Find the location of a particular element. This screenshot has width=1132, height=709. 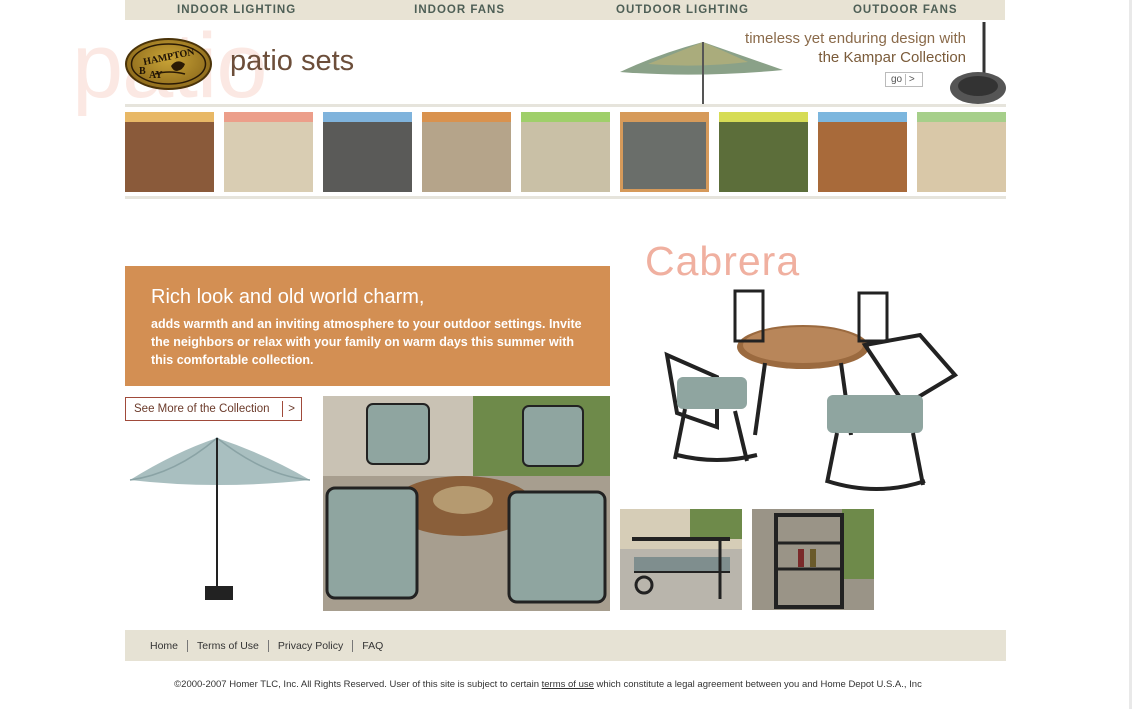

thumb-collection-6-selected is located at coordinates (664, 152).